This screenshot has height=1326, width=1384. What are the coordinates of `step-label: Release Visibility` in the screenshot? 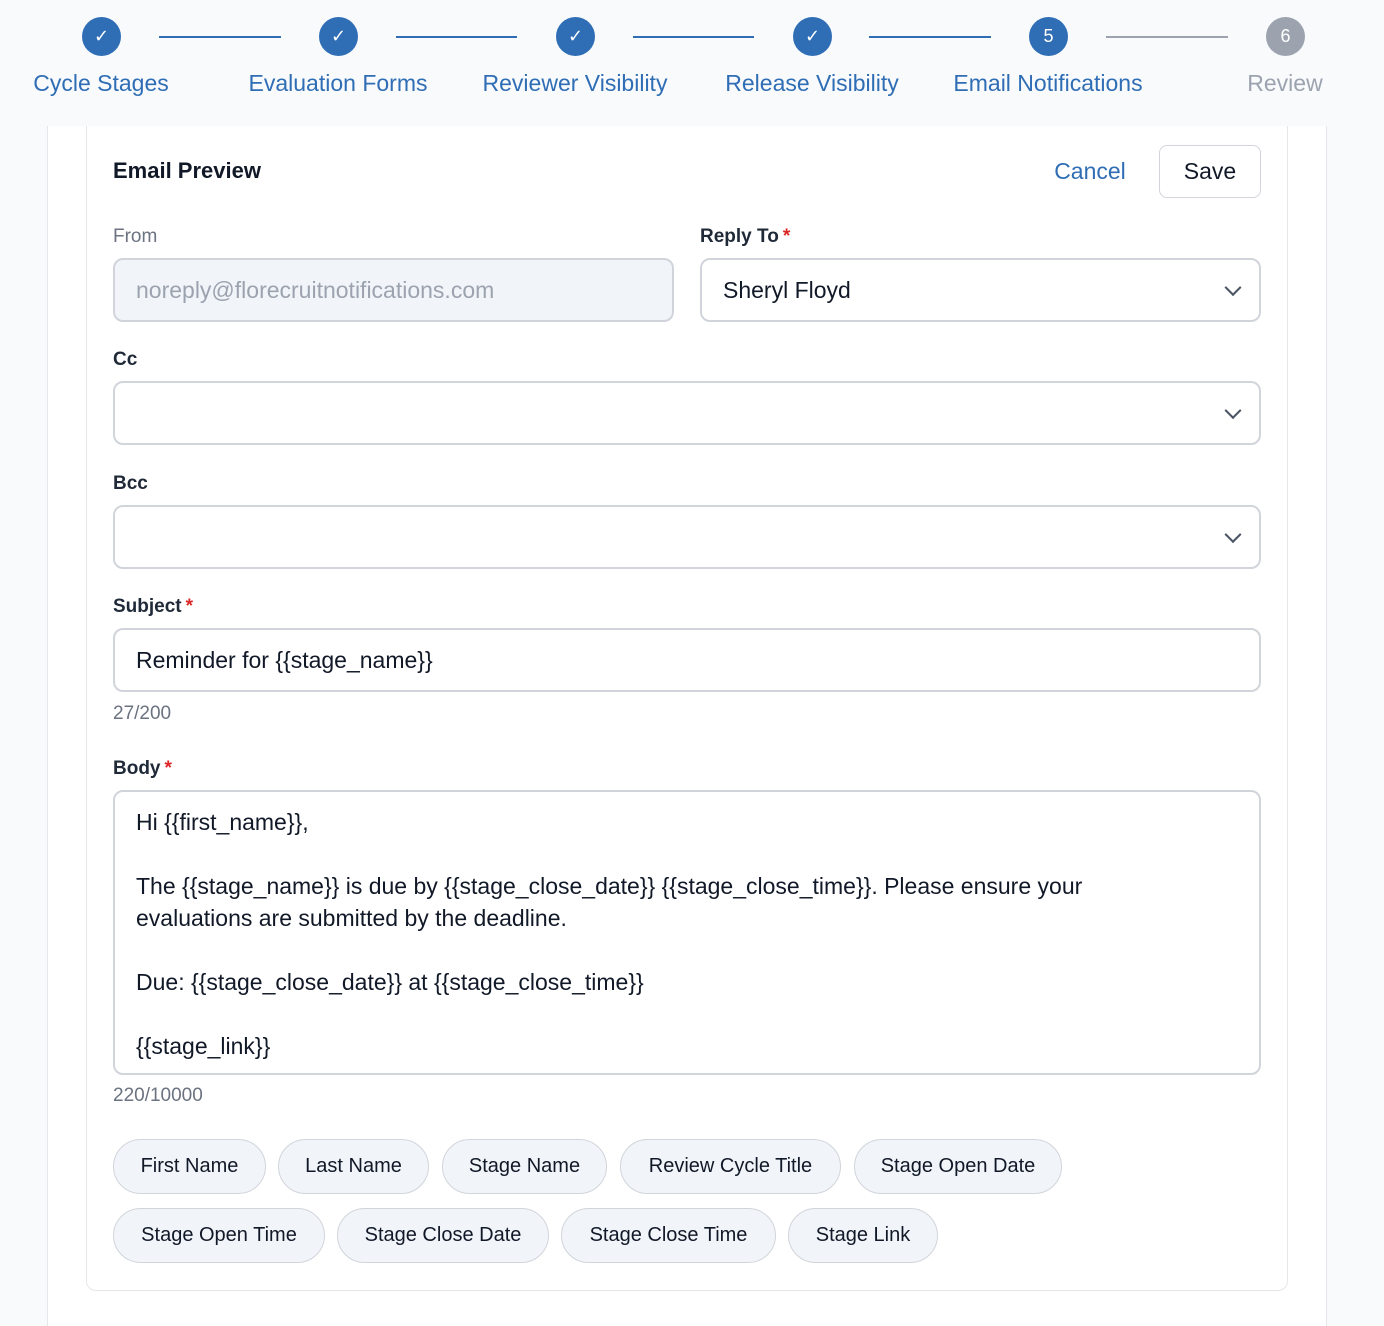 It's located at (812, 83).